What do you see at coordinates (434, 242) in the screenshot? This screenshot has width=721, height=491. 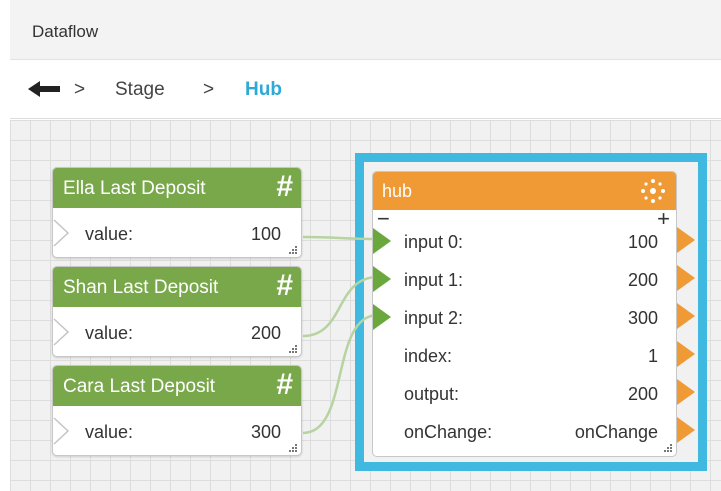 I see `row-label: input 0:` at bounding box center [434, 242].